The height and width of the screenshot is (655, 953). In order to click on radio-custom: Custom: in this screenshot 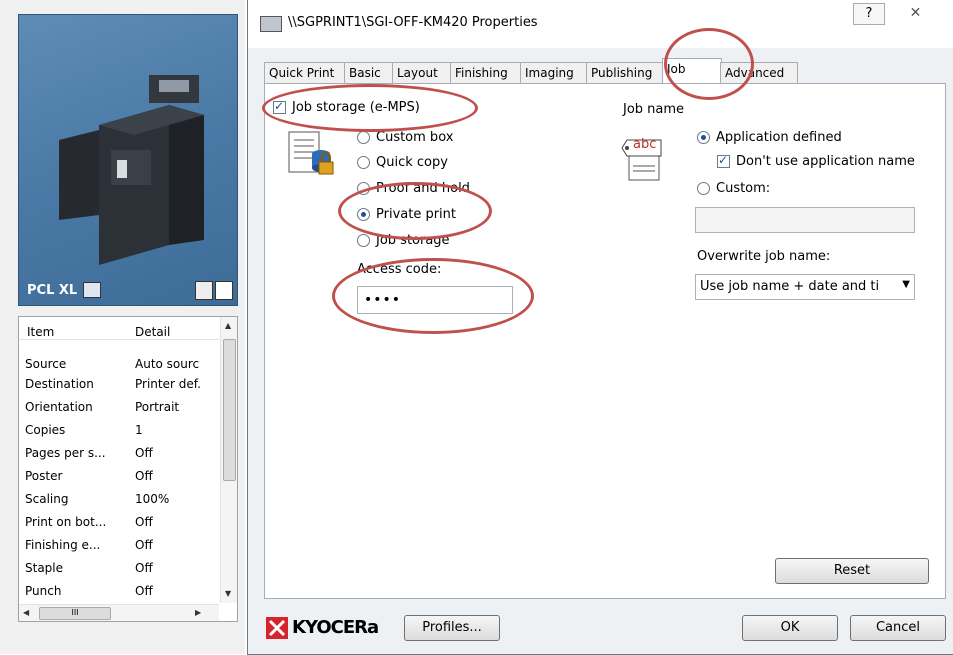, I will do `click(733, 188)`.